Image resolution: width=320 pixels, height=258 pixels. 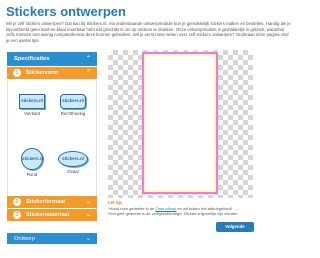 What do you see at coordinates (48, 215) in the screenshot?
I see `step-label: Stickermateriaal` at bounding box center [48, 215].